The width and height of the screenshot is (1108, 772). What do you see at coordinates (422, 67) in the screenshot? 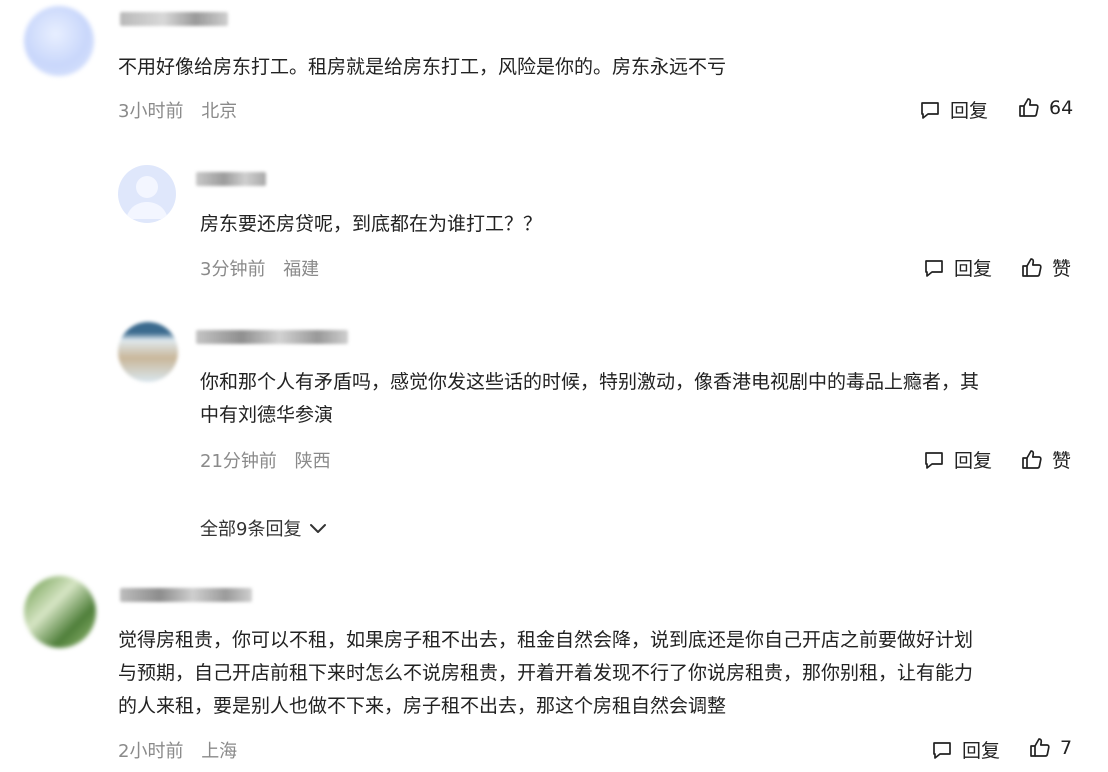
I see `comment-text: 不用好像给房东打工。租房就是给房东打工，风险是你的。房东永远不亏` at bounding box center [422, 67].